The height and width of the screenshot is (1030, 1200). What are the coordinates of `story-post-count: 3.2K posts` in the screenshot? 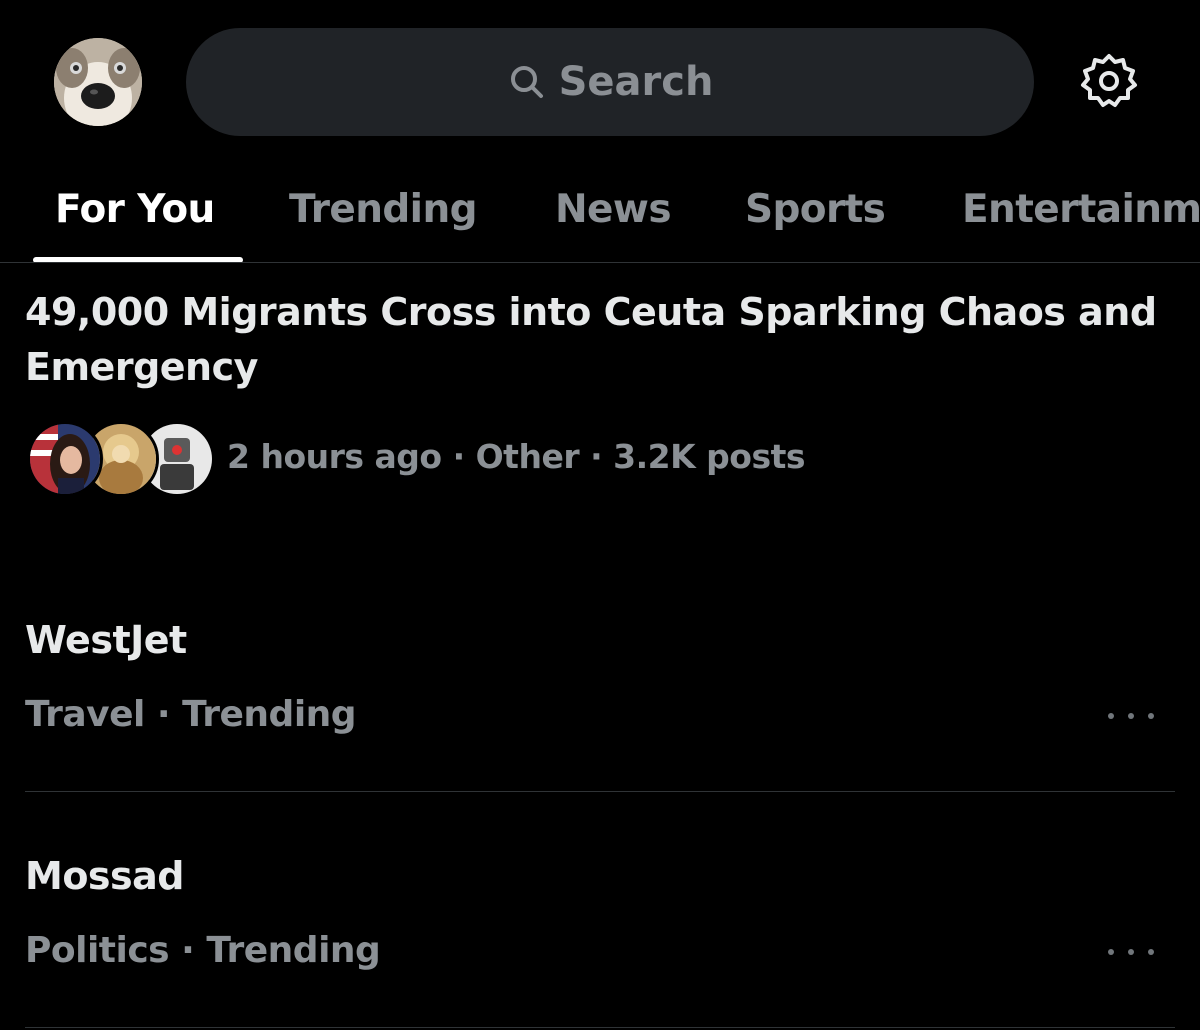 It's located at (709, 456).